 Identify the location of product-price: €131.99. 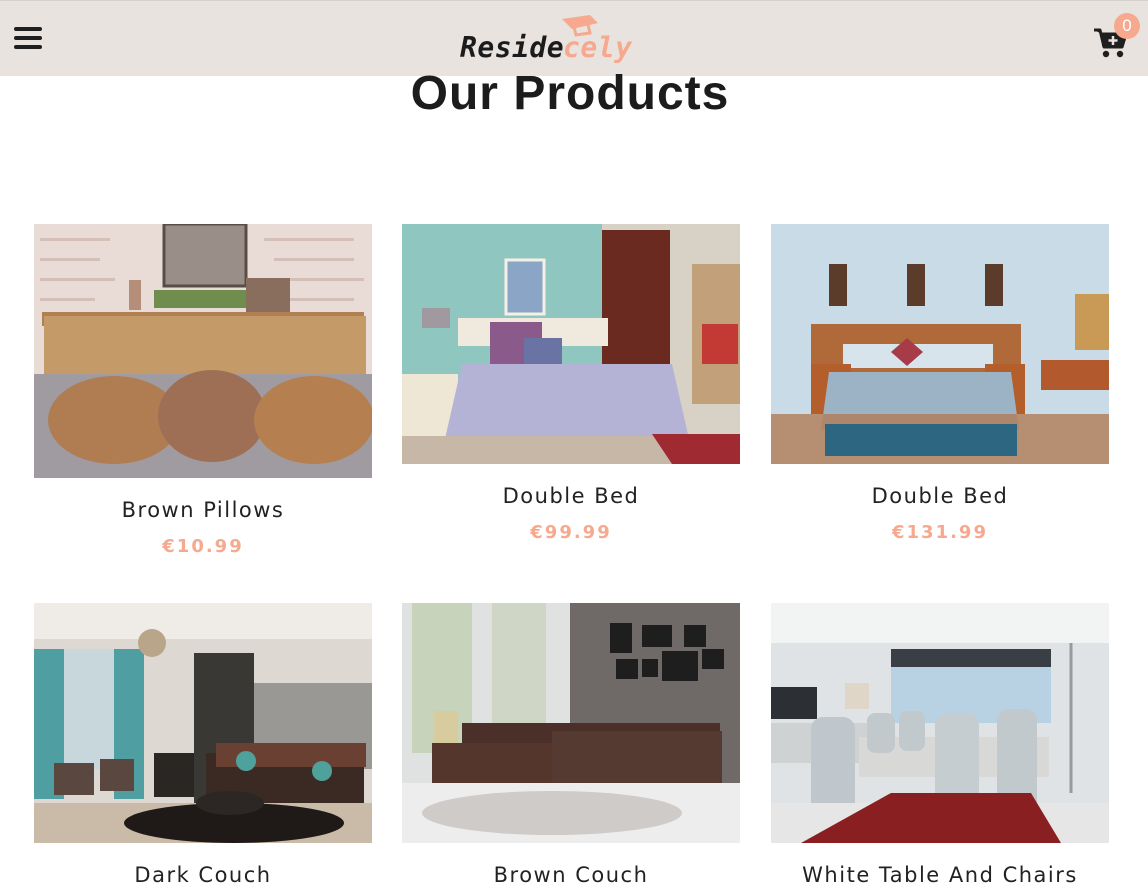
(940, 532).